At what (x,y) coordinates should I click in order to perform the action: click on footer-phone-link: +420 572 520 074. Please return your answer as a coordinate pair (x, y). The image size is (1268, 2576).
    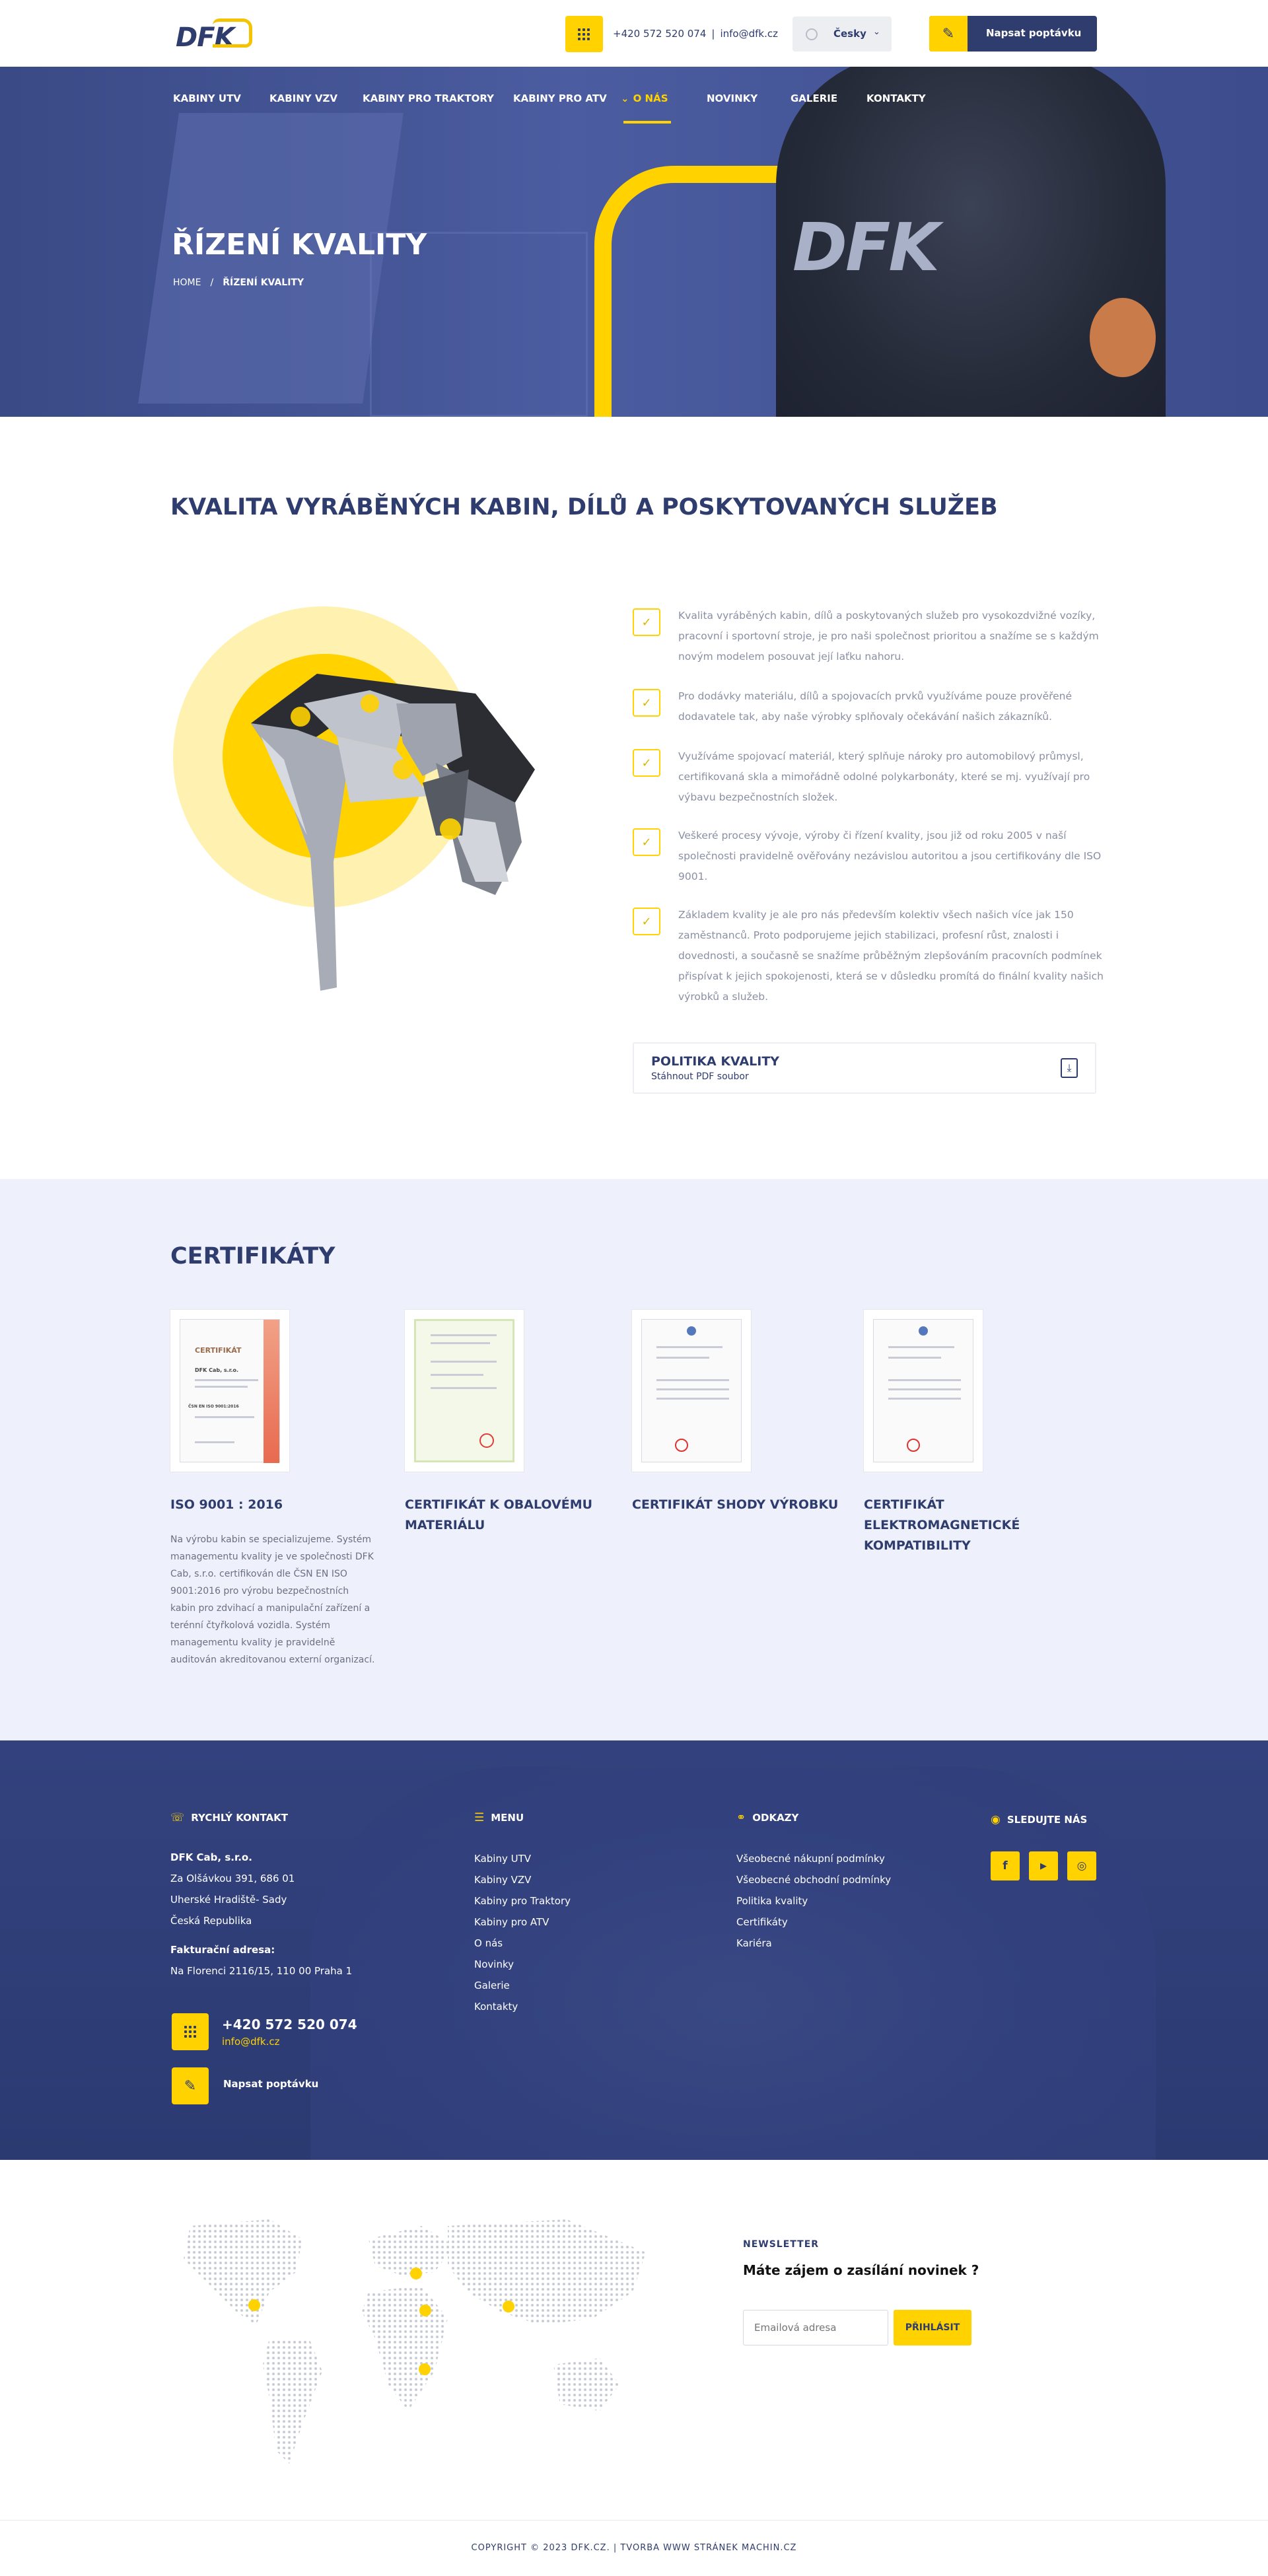
    Looking at the image, I should click on (289, 2025).